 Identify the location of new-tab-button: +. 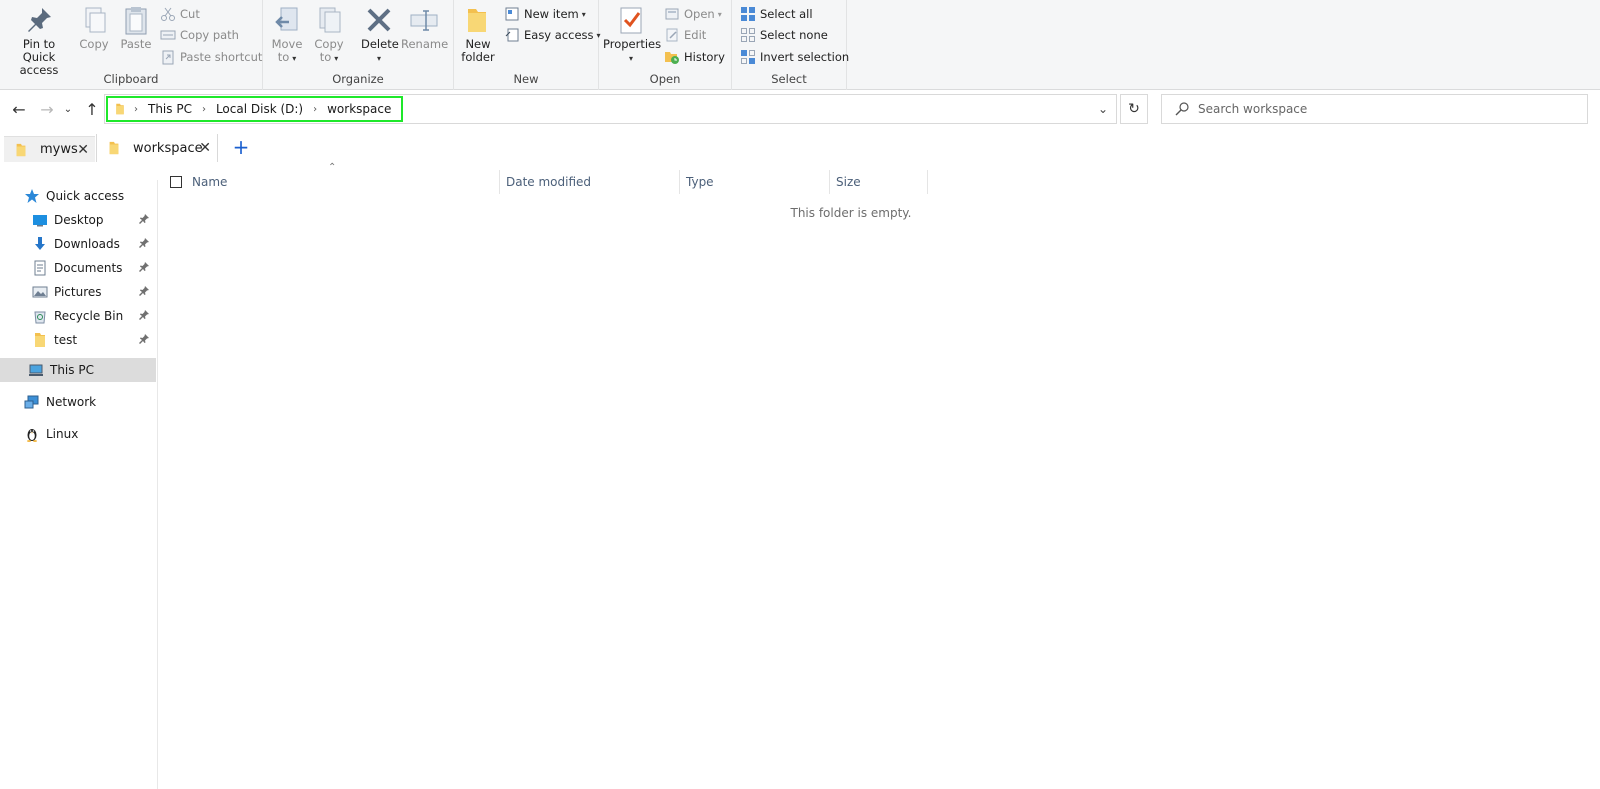
(241, 147).